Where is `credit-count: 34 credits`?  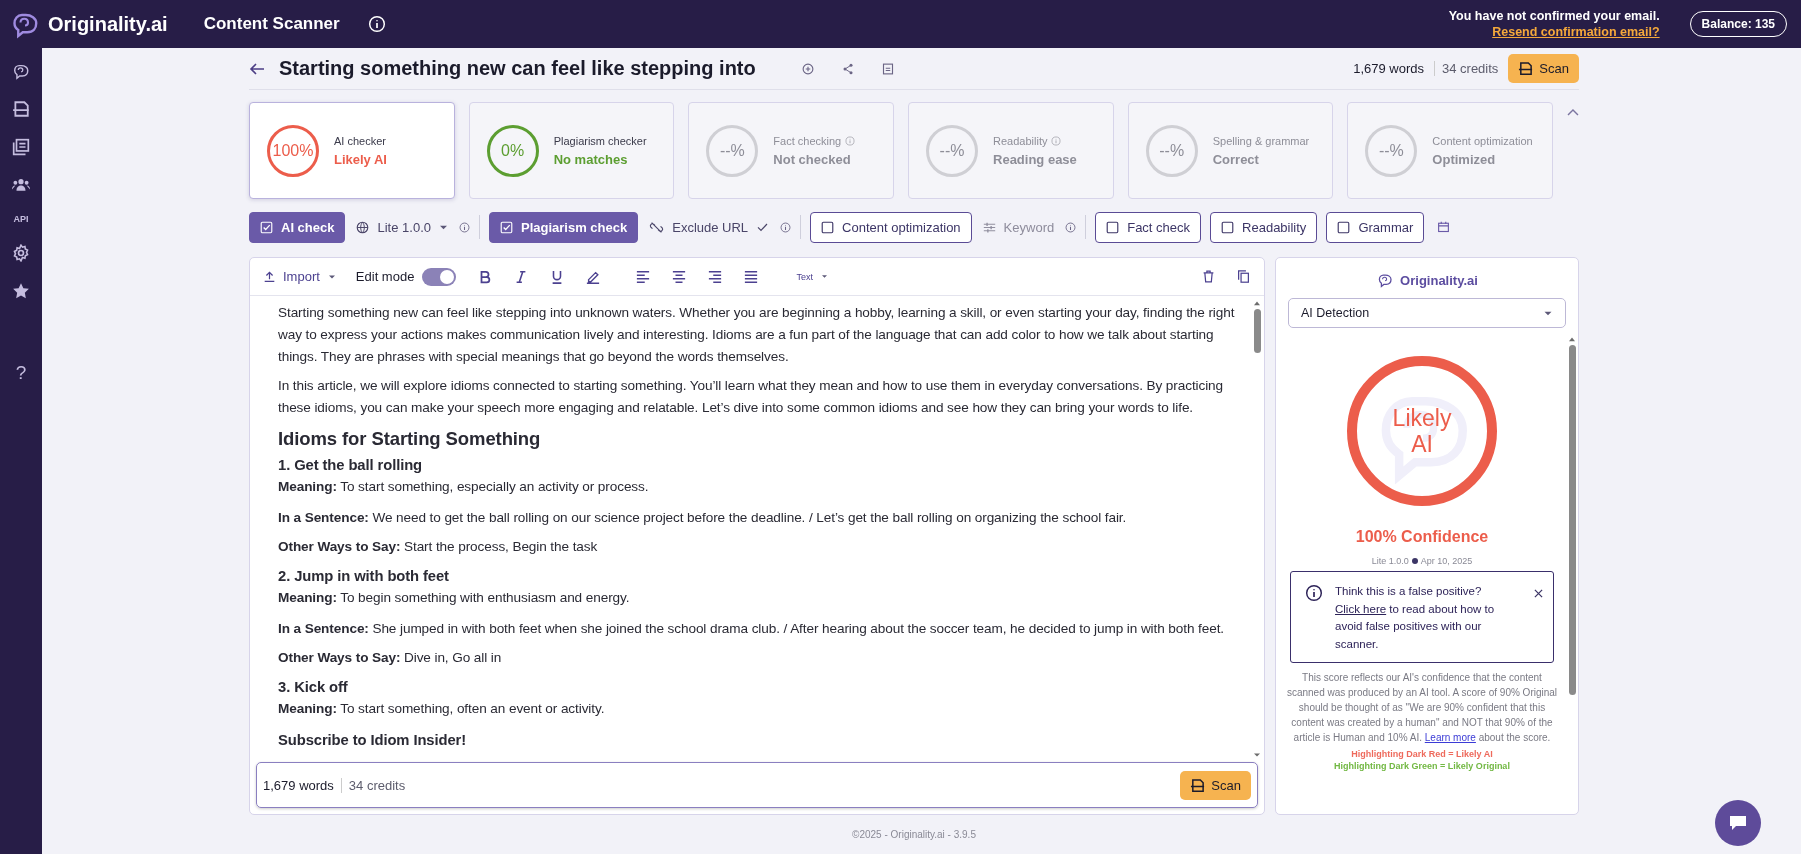 credit-count: 34 credits is located at coordinates (373, 785).